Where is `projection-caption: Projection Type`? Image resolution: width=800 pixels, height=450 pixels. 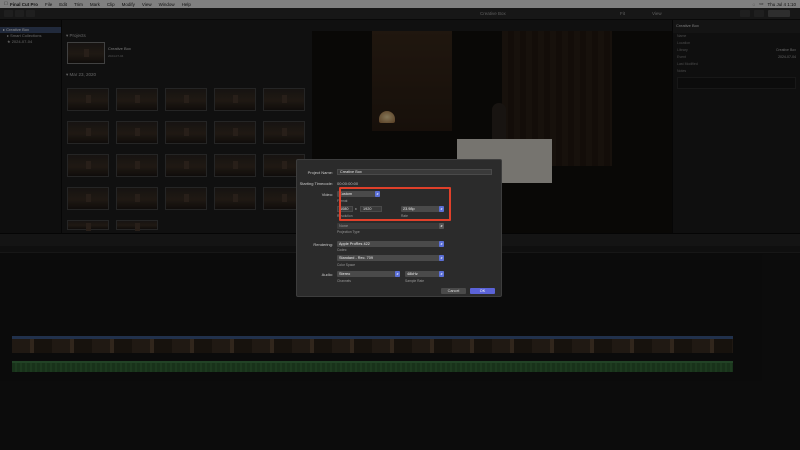 projection-caption: Projection Type is located at coordinates (348, 232).